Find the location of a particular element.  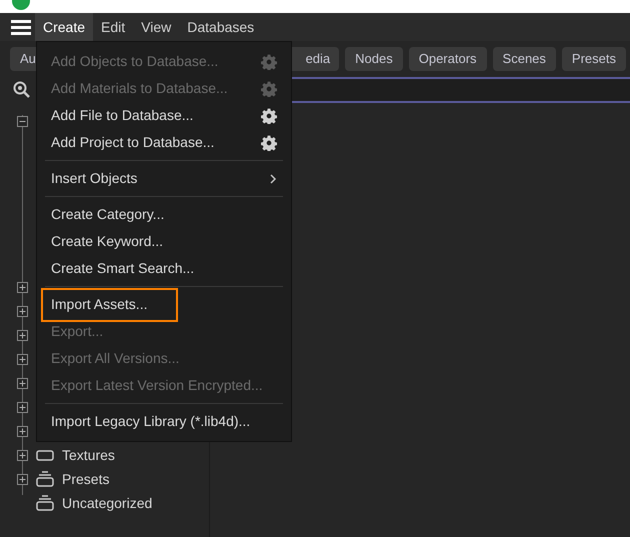

filter-tab: Operators is located at coordinates (447, 59).